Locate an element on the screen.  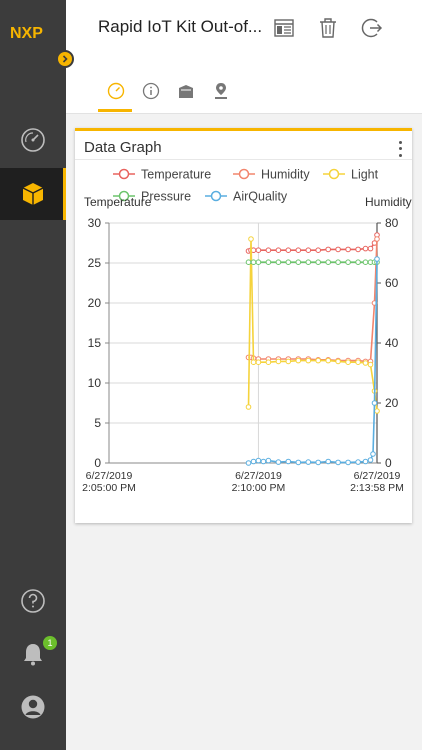
logout-button is located at coordinates (372, 28).